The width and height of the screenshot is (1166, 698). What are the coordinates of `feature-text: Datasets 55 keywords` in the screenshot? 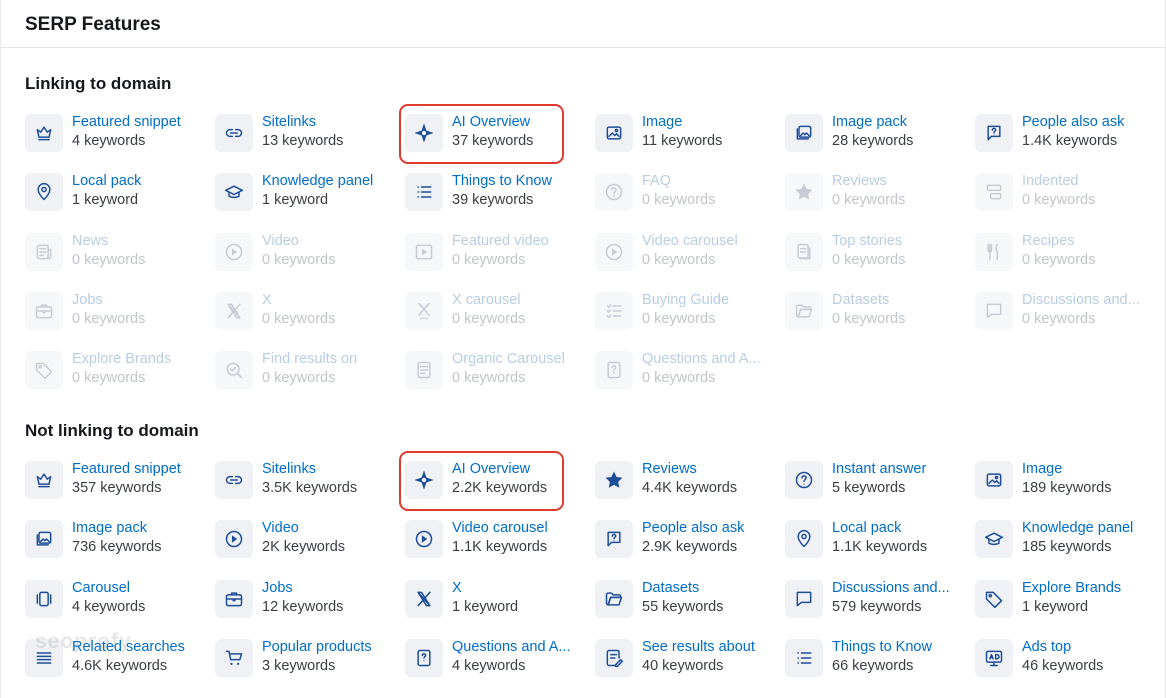 It's located at (712, 598).